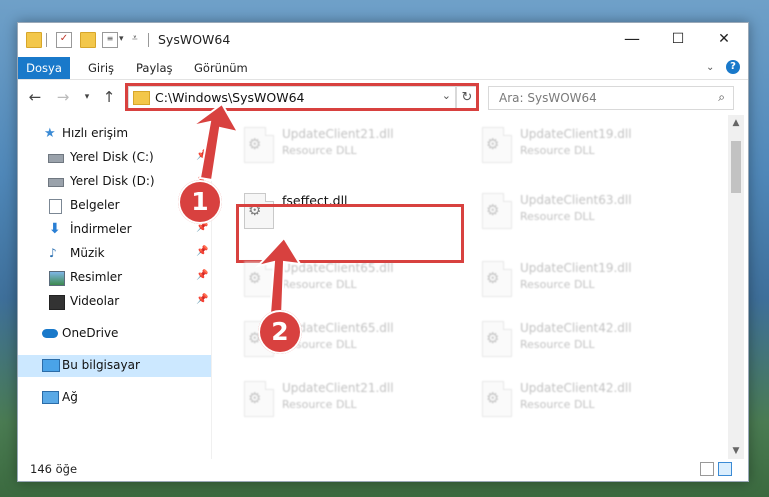 This screenshot has width=769, height=497. I want to click on callout-step-1: 1, so click(200, 202).